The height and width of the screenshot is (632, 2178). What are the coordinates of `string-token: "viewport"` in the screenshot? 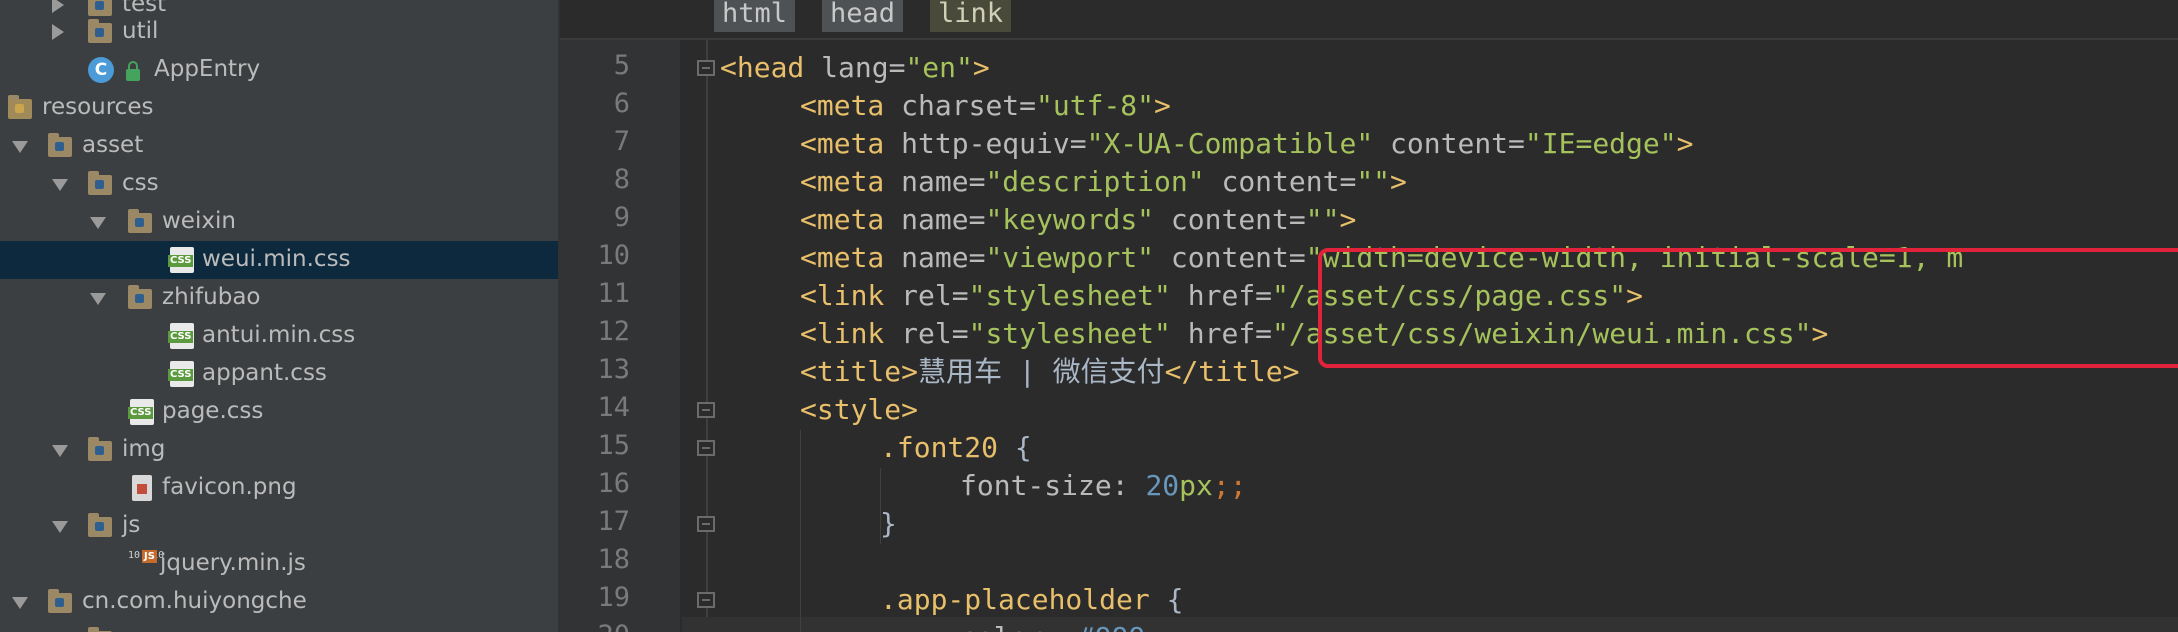 It's located at (1070, 257).